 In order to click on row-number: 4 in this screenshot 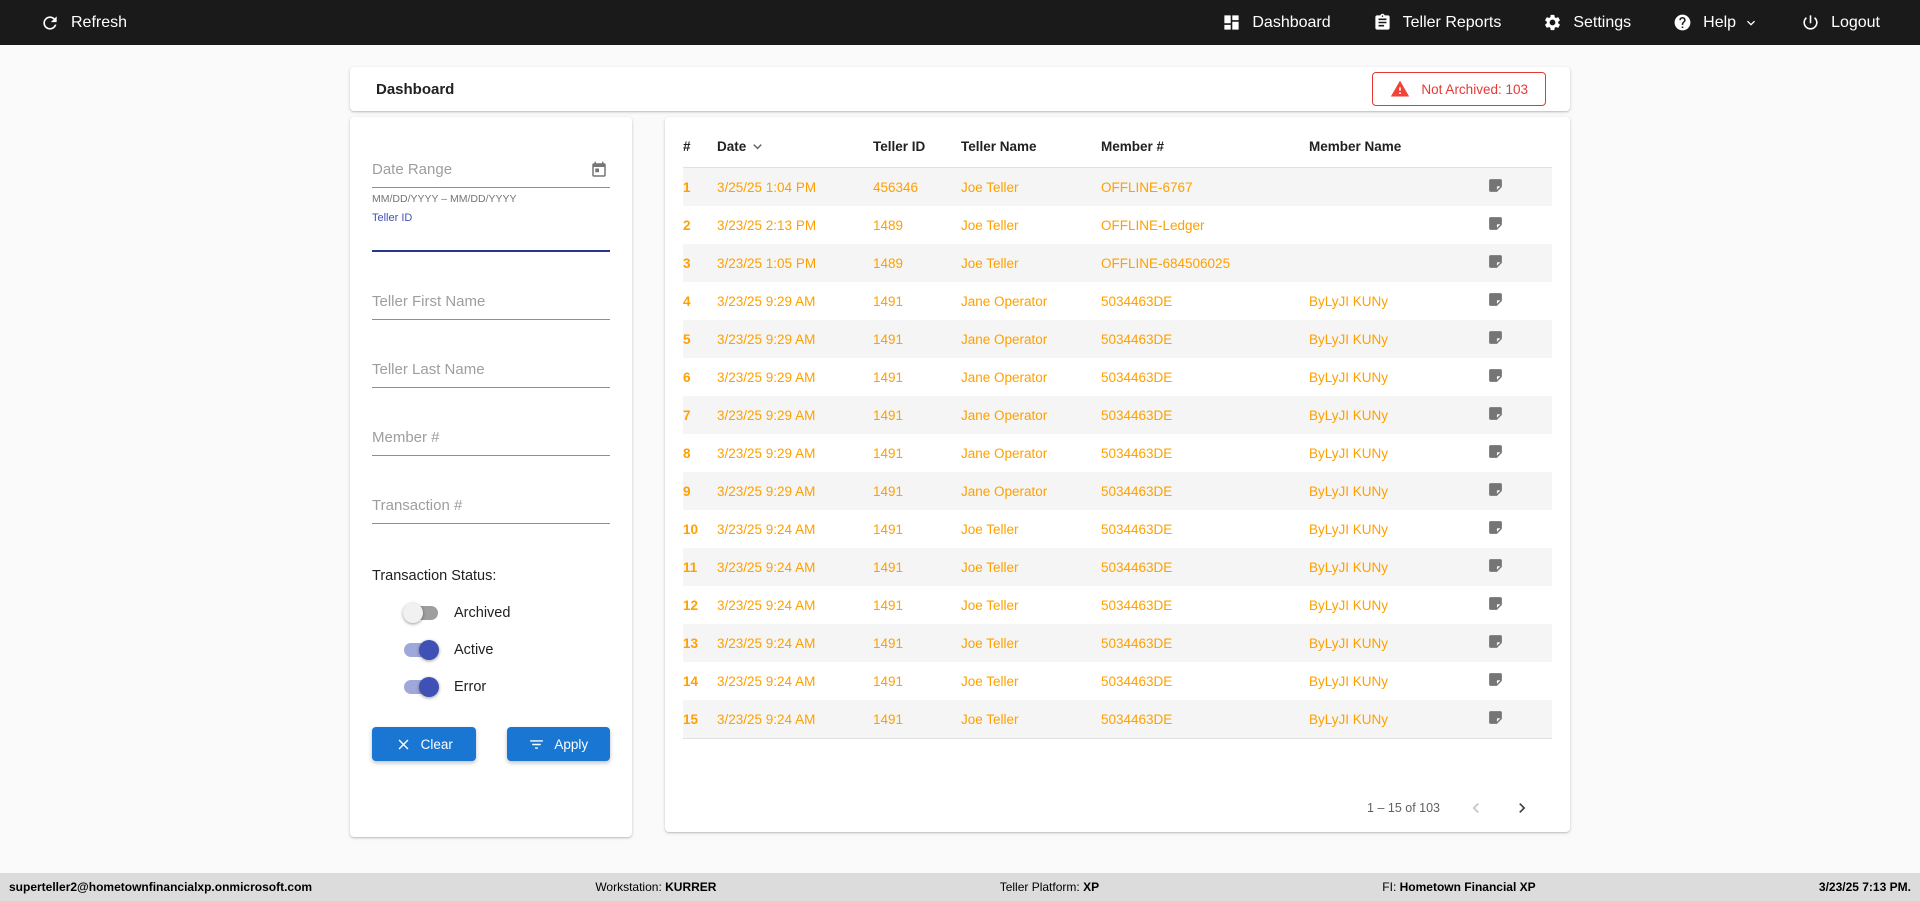, I will do `click(687, 301)`.